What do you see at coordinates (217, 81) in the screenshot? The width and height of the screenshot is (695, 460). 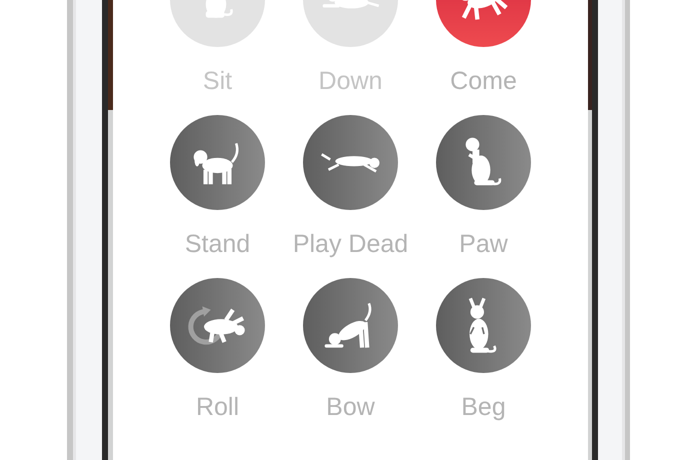 I see `trick-label: Sit` at bounding box center [217, 81].